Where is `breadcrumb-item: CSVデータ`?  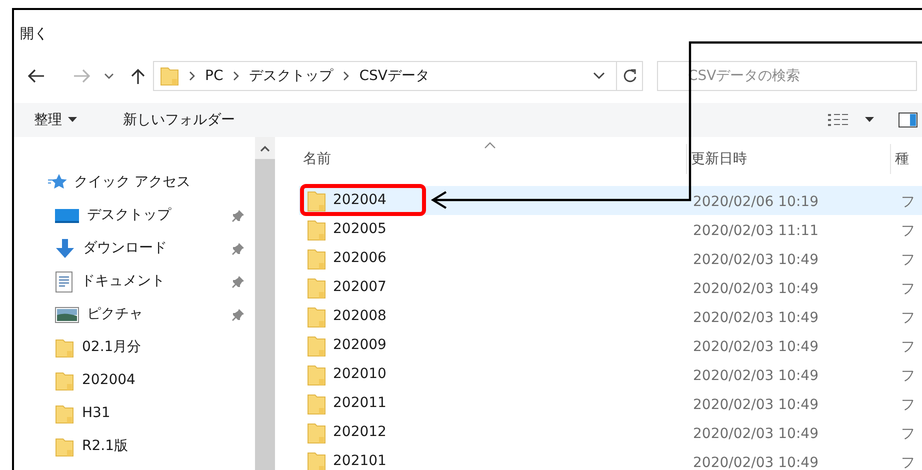
breadcrumb-item: CSVデータ is located at coordinates (394, 76).